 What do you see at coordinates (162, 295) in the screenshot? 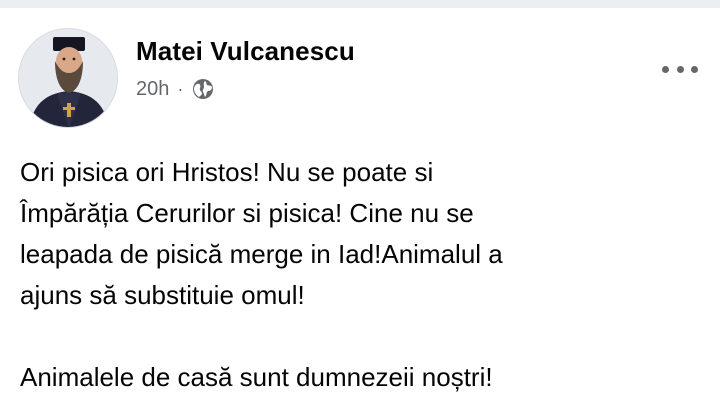
I see `post-text-line: ajuns să substituie omul!` at bounding box center [162, 295].